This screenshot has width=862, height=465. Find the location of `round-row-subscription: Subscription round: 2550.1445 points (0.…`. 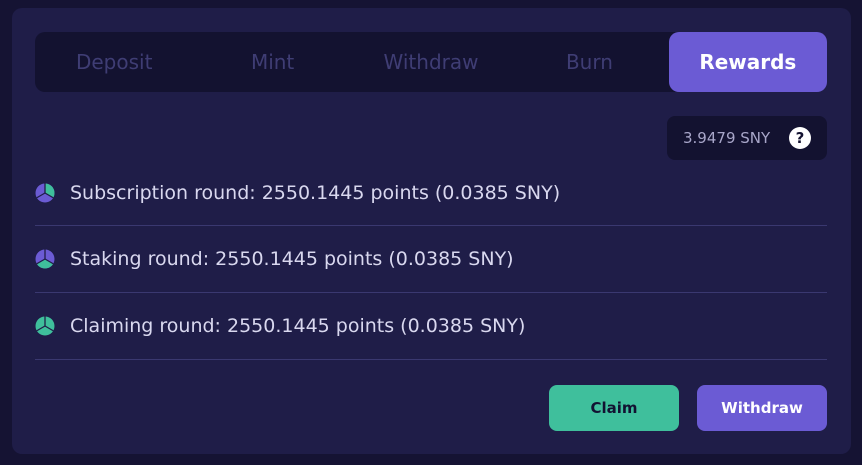

round-row-subscription: Subscription round: 2550.1445 points (0.… is located at coordinates (431, 193).